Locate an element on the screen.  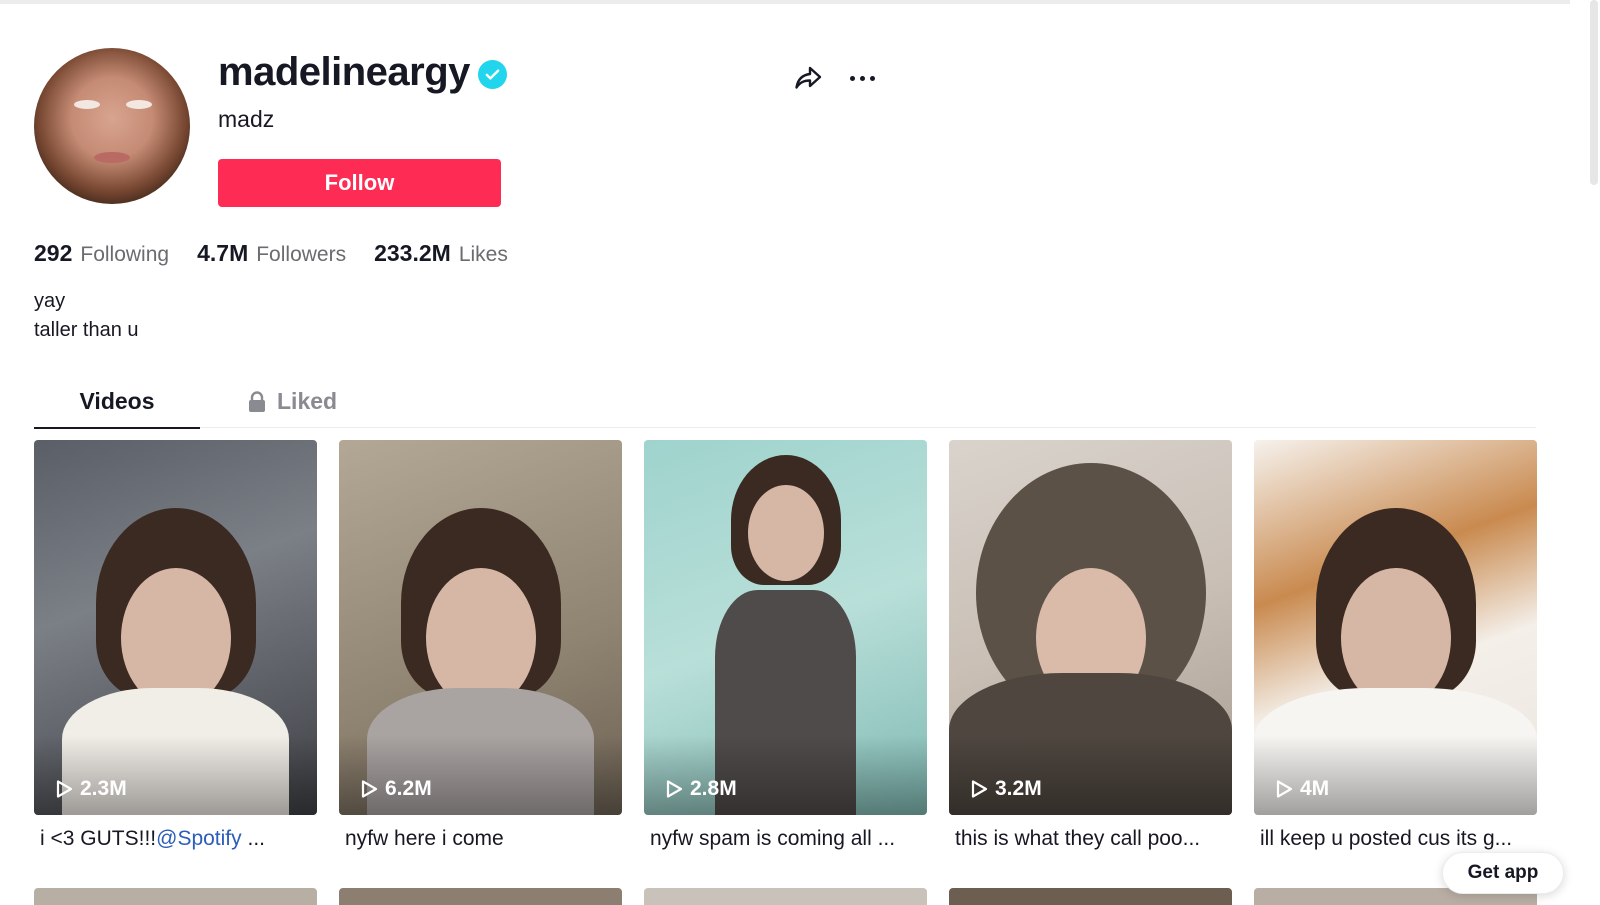
video-caption: nyfw here i come is located at coordinates (480, 839).